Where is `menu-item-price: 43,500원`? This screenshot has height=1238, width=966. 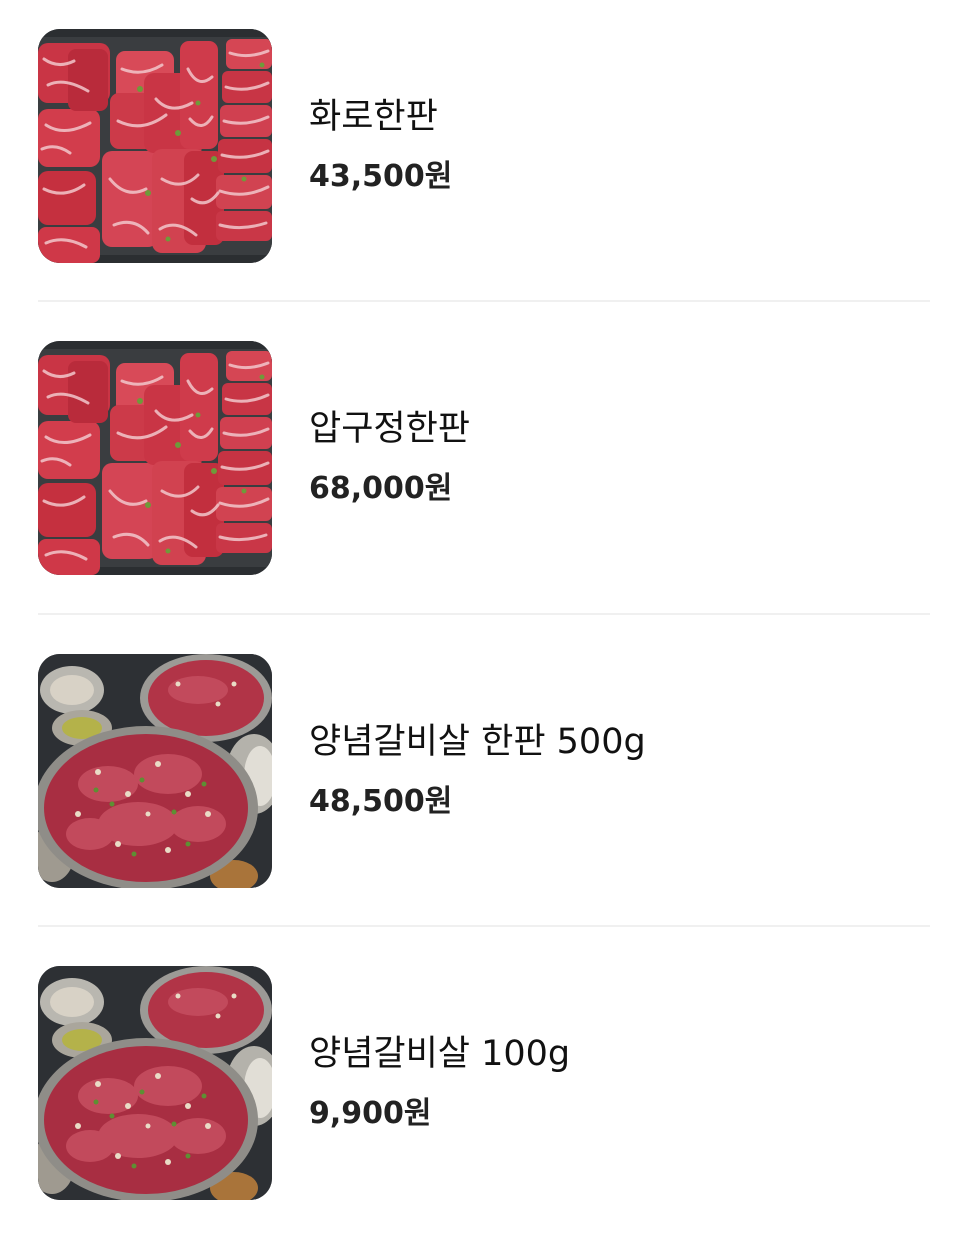
menu-item-price: 43,500원 is located at coordinates (381, 176).